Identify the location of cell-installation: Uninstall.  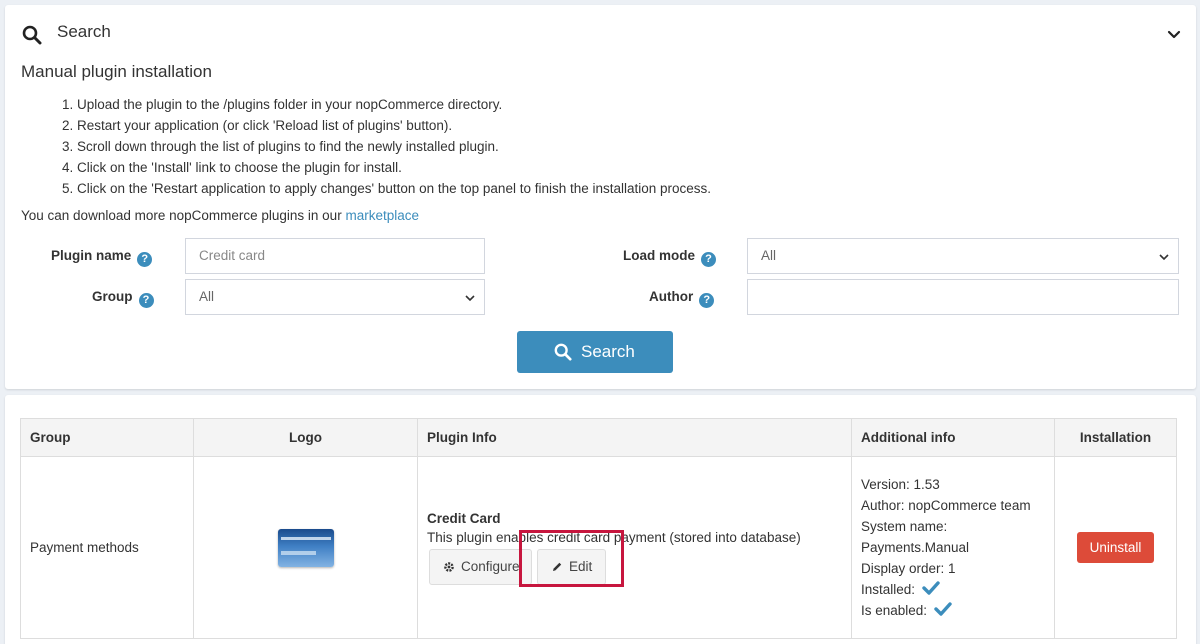
(1115, 547).